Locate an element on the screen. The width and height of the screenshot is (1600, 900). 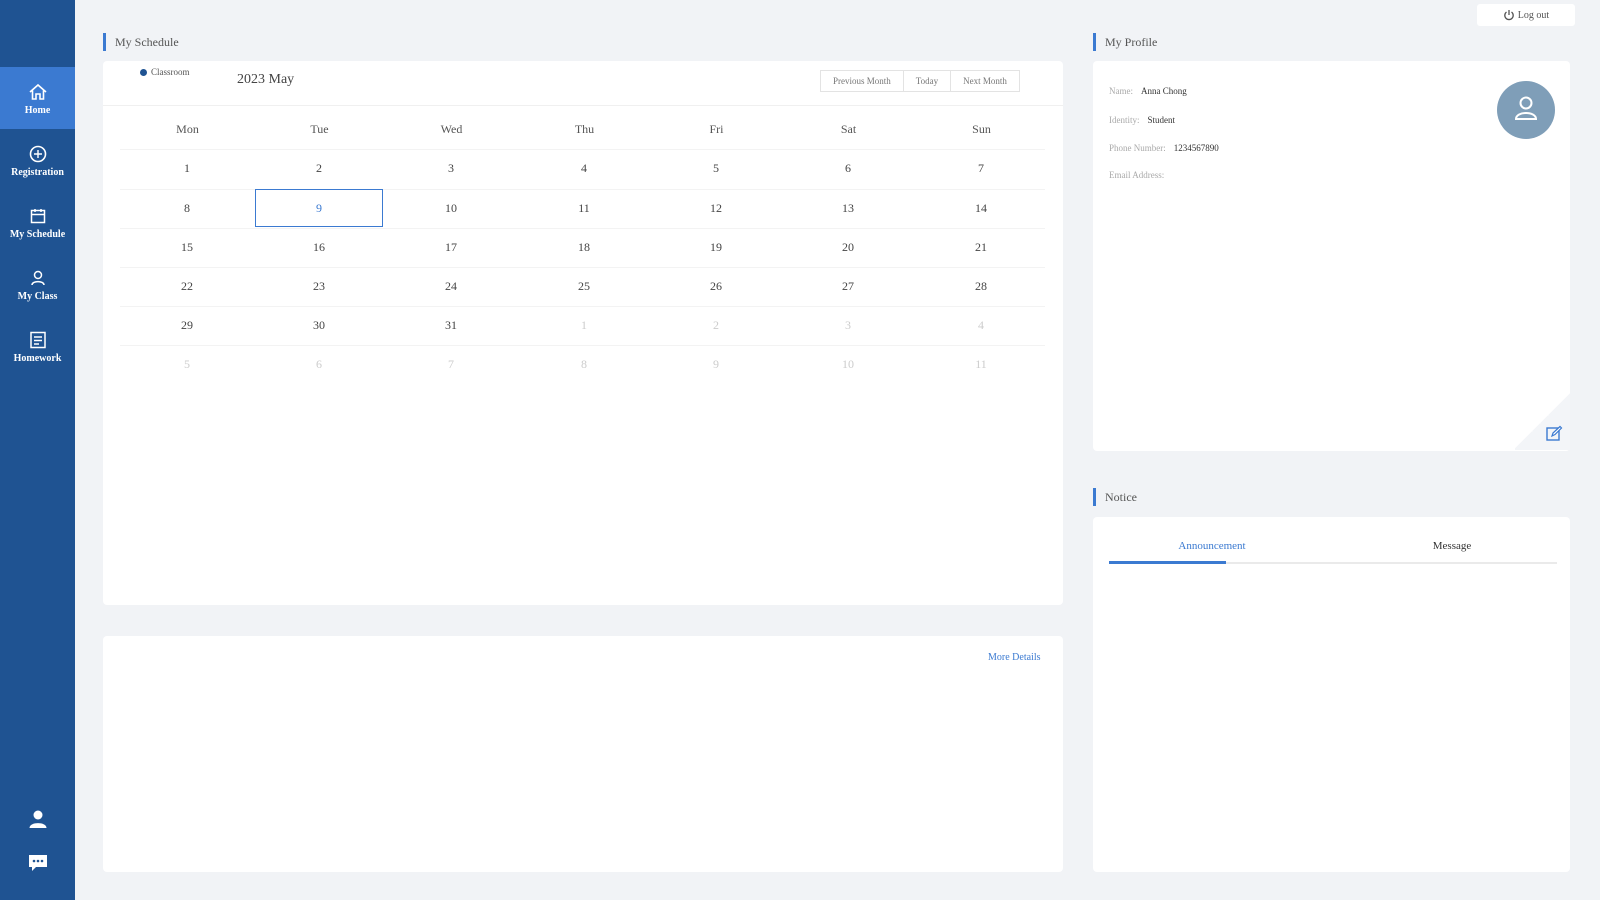
calendar-day: 21 is located at coordinates (981, 247).